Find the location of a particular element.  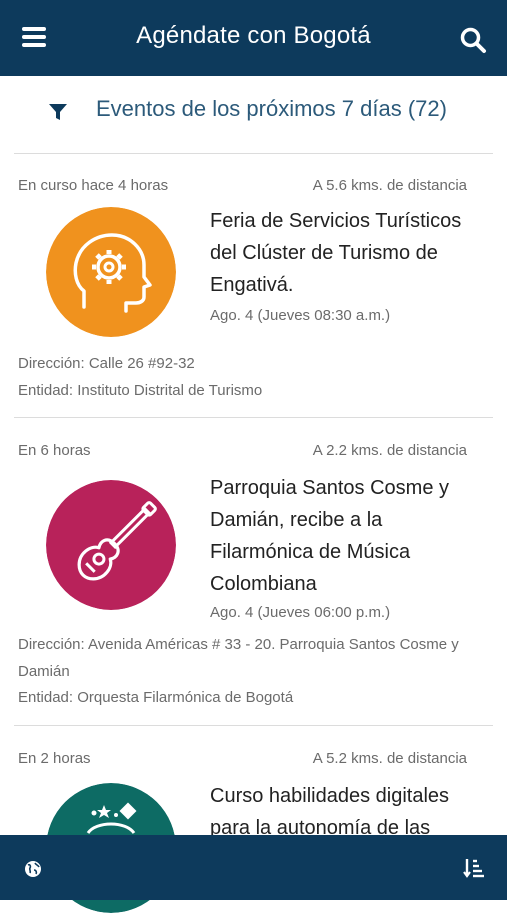

app-bar: Agéndate con Bogotá is located at coordinates (253, 38).